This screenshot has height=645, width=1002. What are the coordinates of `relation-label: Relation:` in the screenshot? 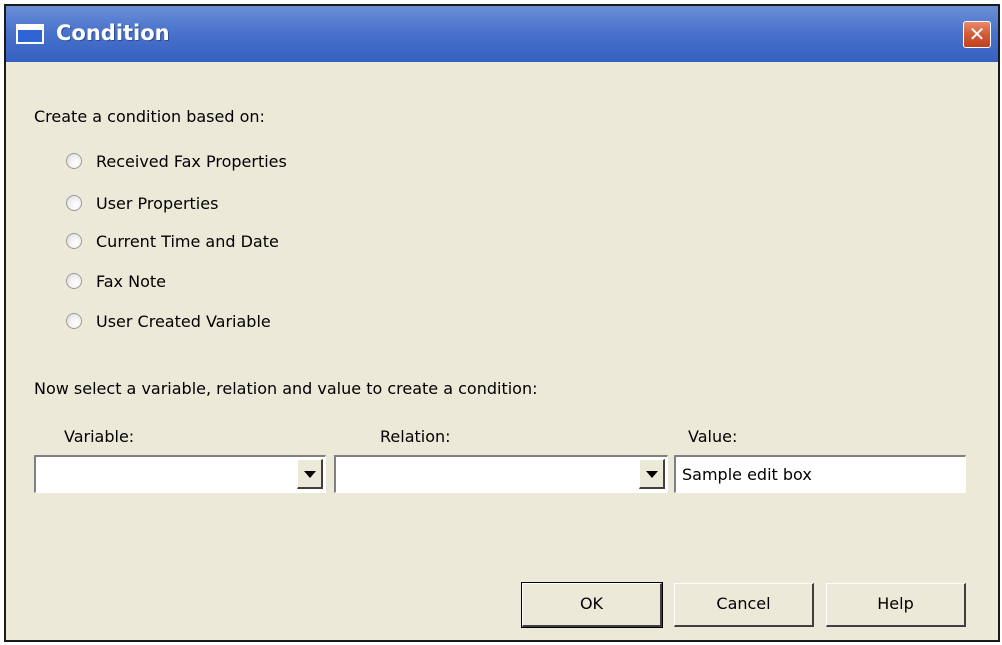 It's located at (415, 436).